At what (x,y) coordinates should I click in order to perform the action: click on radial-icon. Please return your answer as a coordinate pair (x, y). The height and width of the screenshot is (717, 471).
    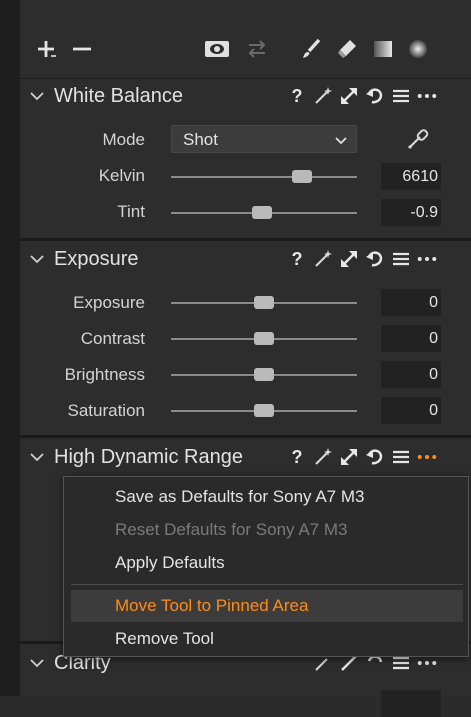
    Looking at the image, I should click on (418, 49).